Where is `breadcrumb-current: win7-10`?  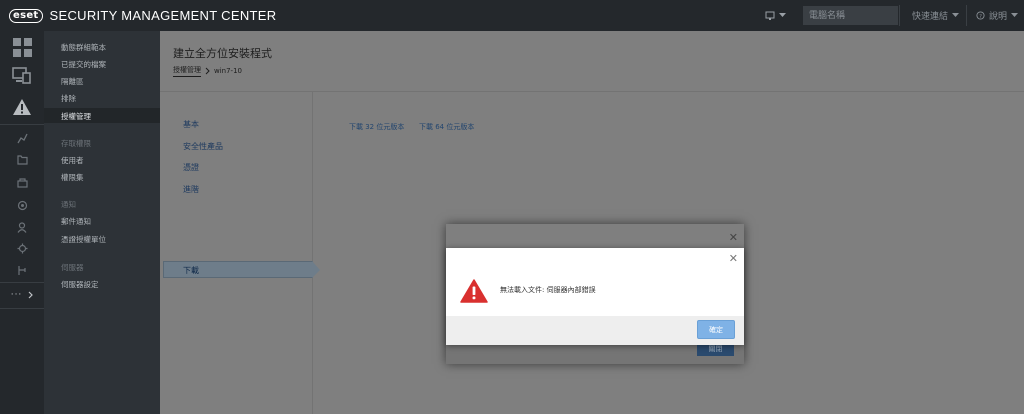 breadcrumb-current: win7-10 is located at coordinates (228, 71).